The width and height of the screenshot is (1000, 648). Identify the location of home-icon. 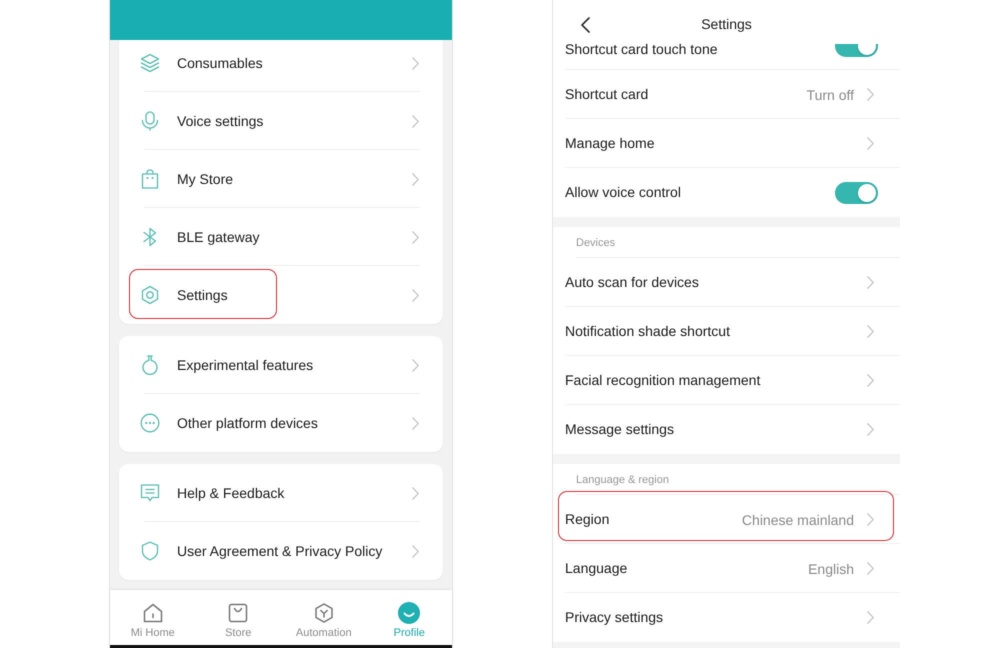
(152, 613).